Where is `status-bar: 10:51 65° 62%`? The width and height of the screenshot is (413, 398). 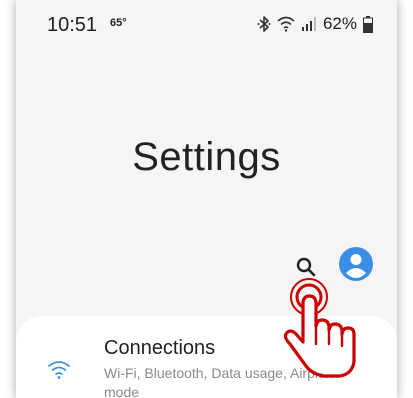 status-bar: 10:51 65° 62% is located at coordinates (206, 20).